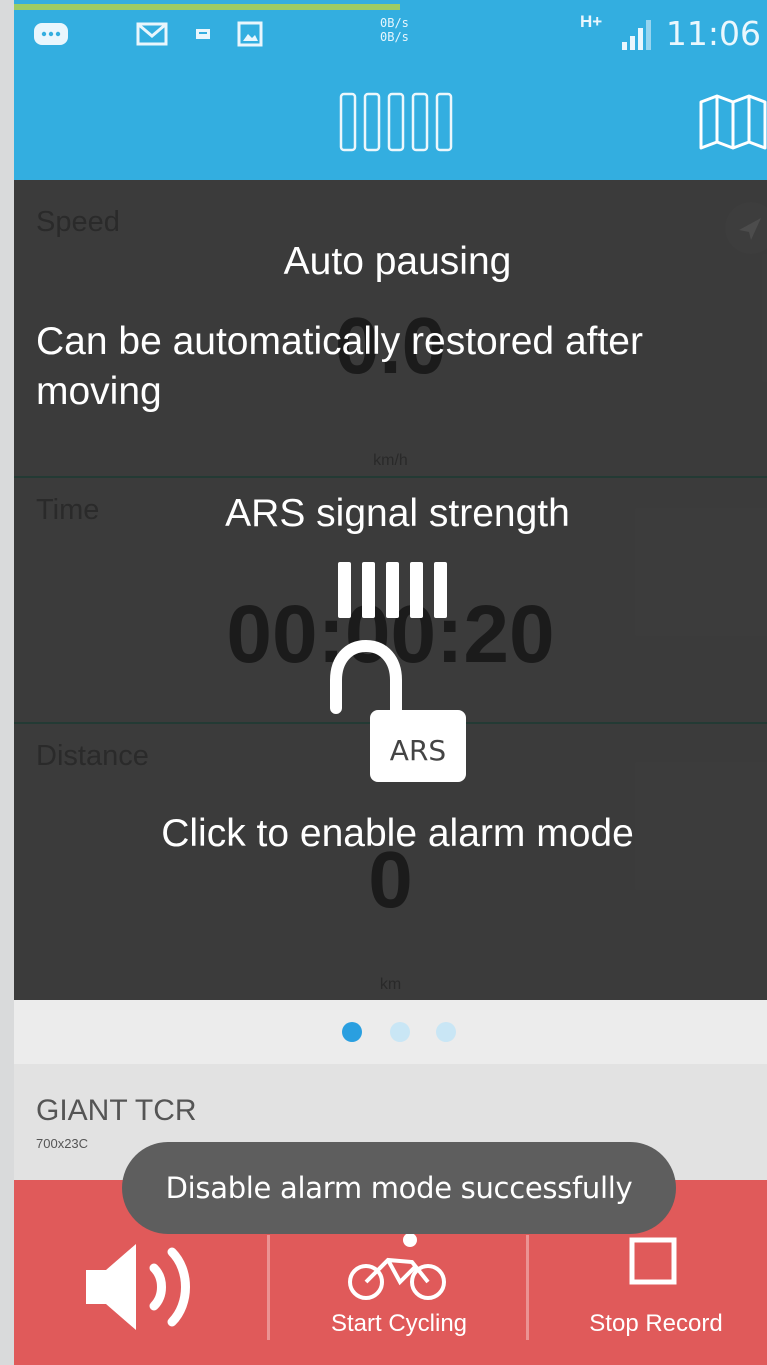  I want to click on sound-button, so click(145, 1289).